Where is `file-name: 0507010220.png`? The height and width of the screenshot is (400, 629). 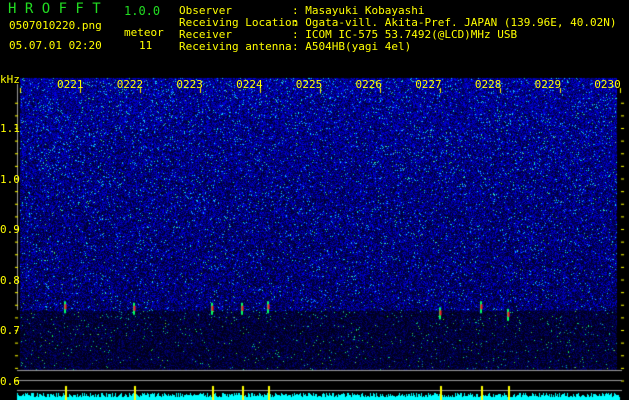 file-name: 0507010220.png is located at coordinates (55, 25).